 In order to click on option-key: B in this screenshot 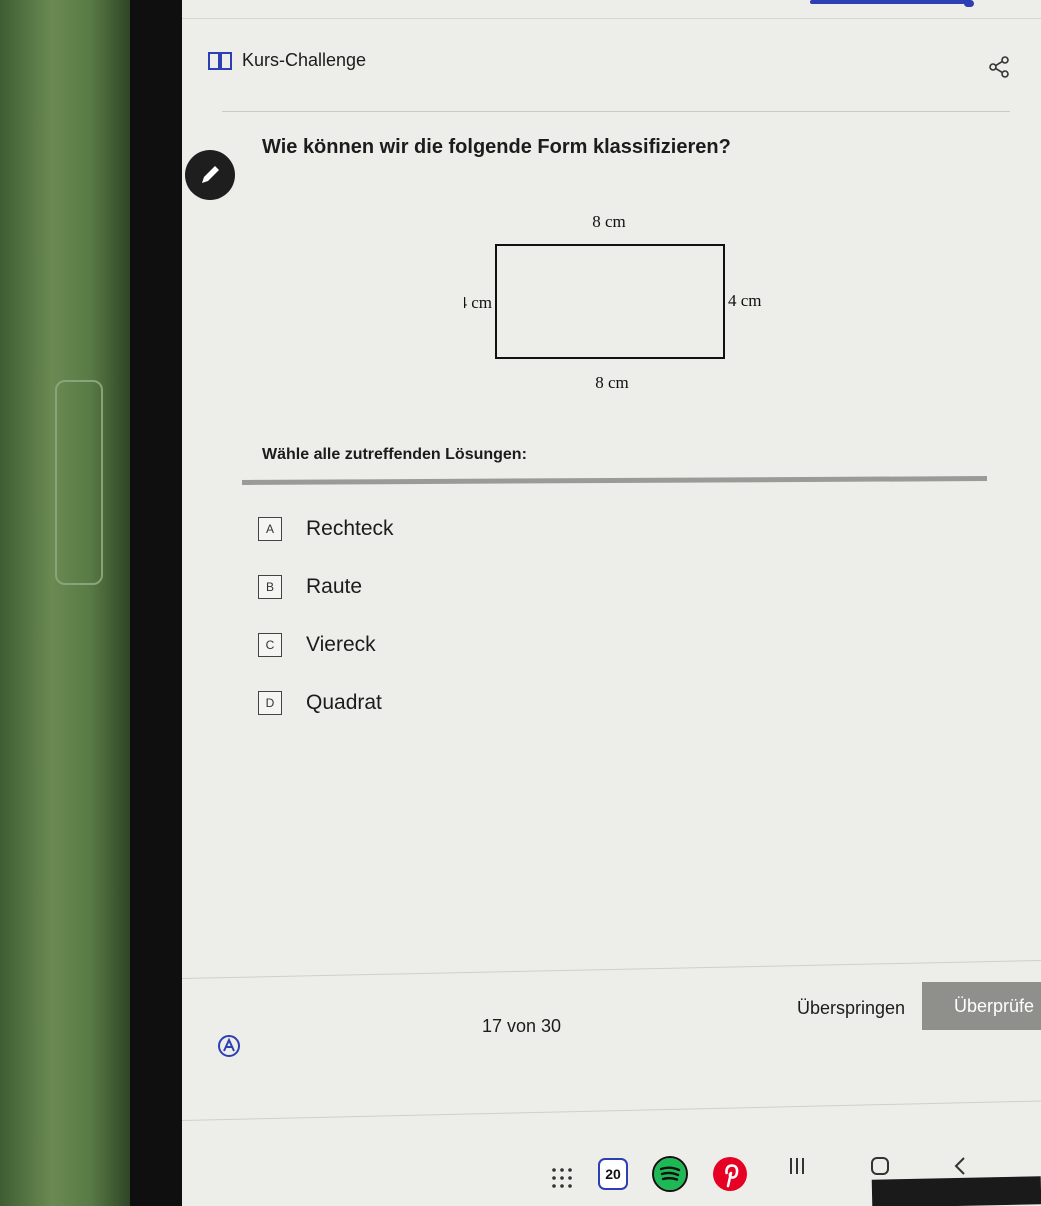, I will do `click(270, 587)`.